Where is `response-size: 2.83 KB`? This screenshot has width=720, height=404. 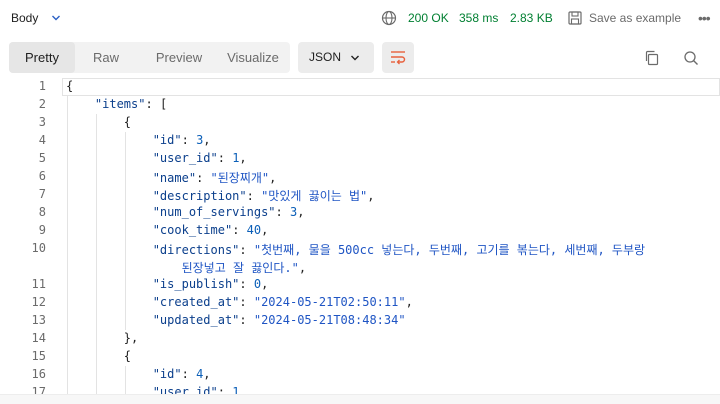
response-size: 2.83 KB is located at coordinates (531, 18).